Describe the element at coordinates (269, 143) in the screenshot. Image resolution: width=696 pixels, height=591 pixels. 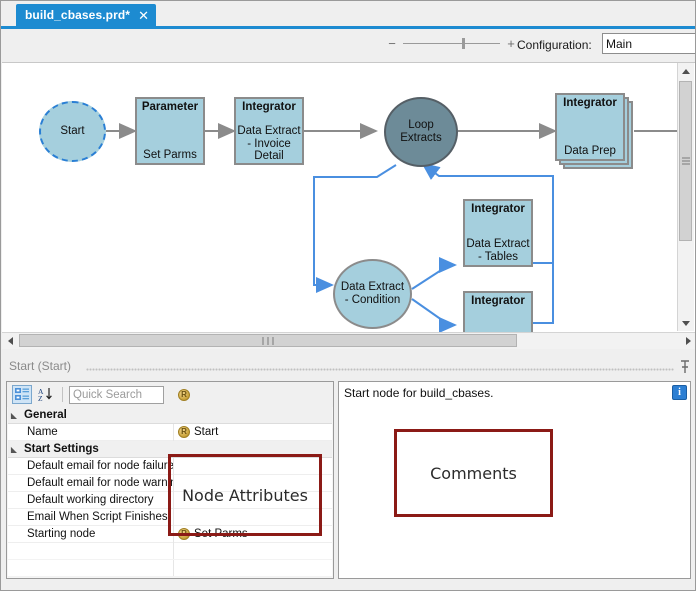
I see `node-invoice-detail-line2: - Invoice` at that location.